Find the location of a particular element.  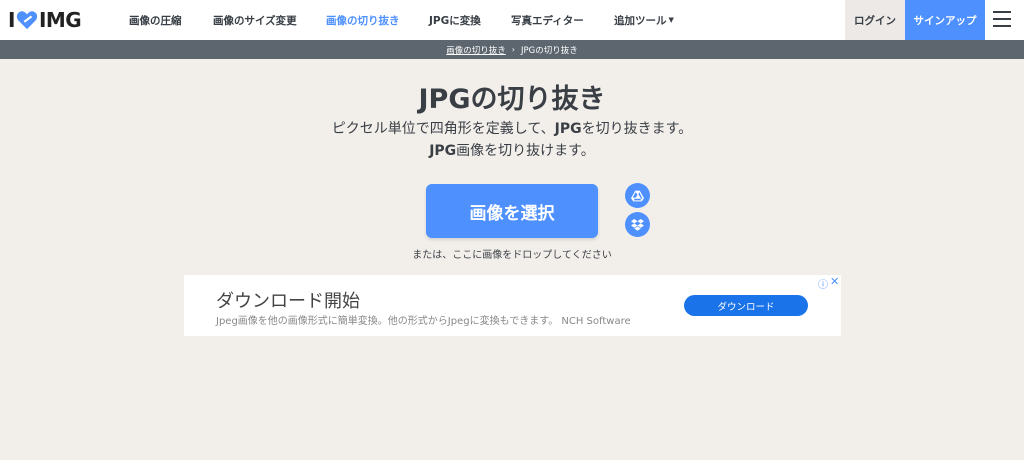

heart-icon is located at coordinates (27, 20).